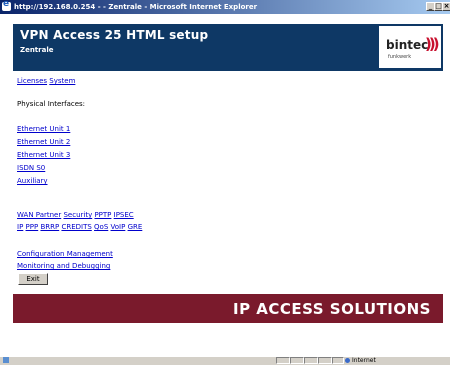 This screenshot has width=450, height=365. I want to click on link-isdn-s0: ISDN S0, so click(31, 168).